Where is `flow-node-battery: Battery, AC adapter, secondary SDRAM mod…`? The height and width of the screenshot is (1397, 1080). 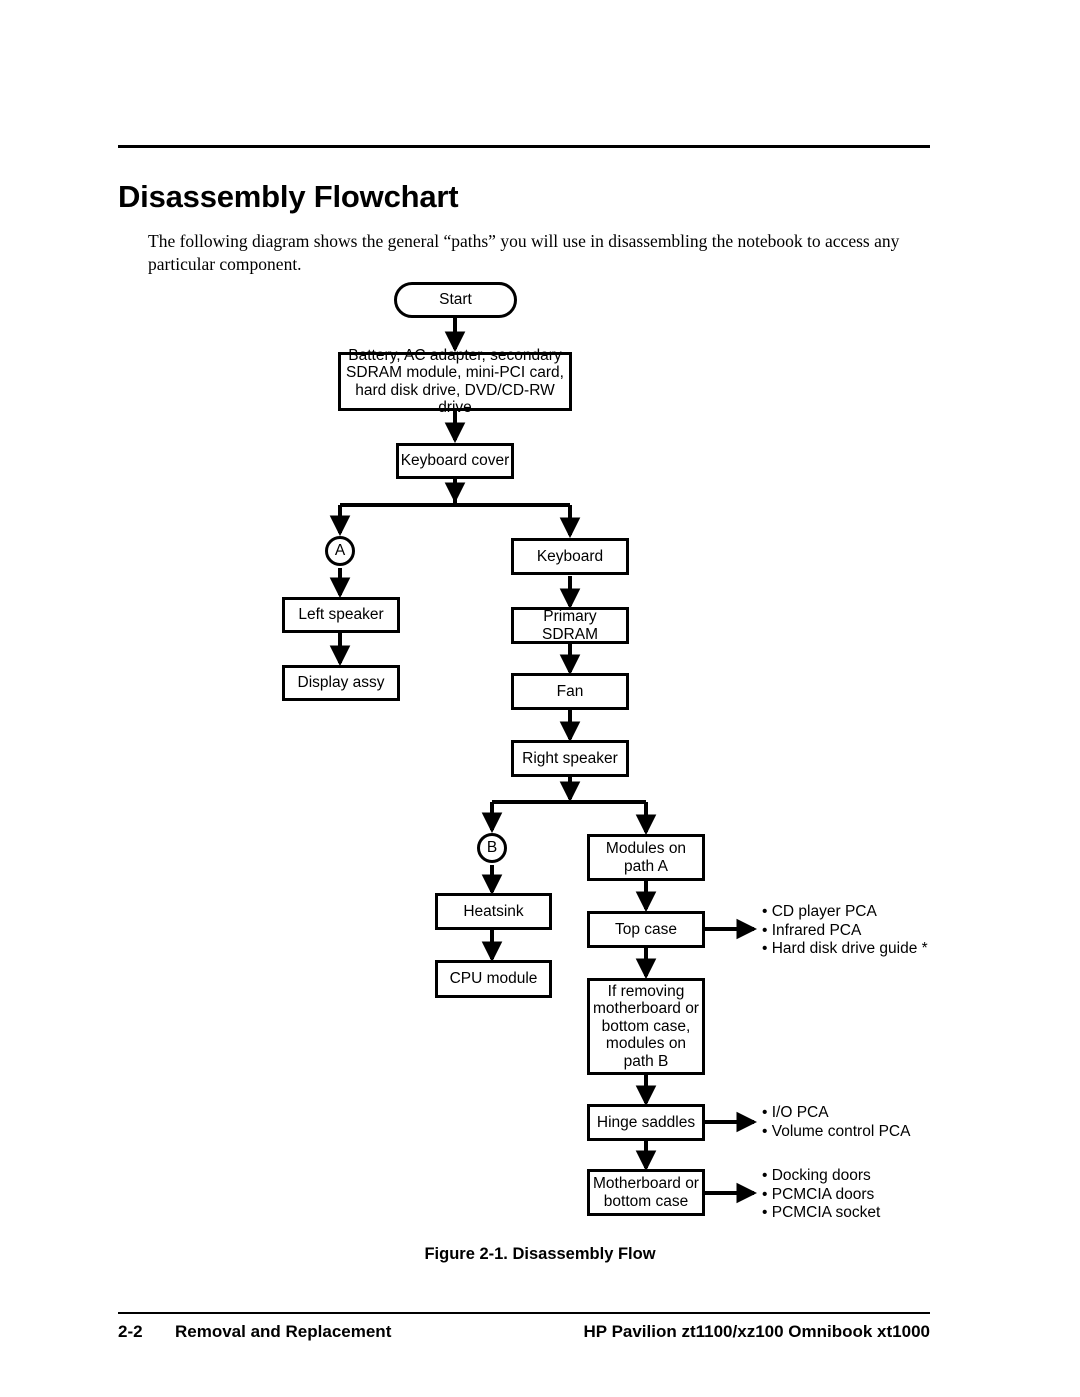
flow-node-battery: Battery, AC adapter, secondary SDRAM mod… is located at coordinates (455, 381).